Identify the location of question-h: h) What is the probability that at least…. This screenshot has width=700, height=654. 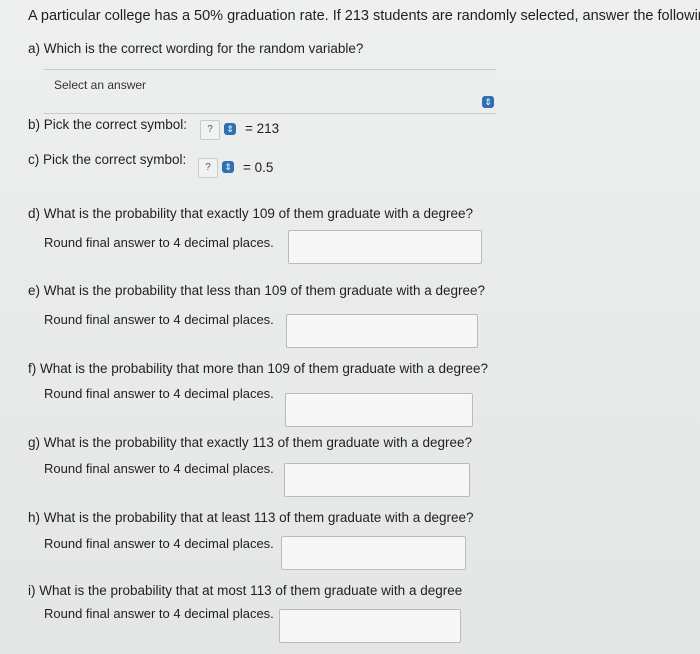
(251, 517).